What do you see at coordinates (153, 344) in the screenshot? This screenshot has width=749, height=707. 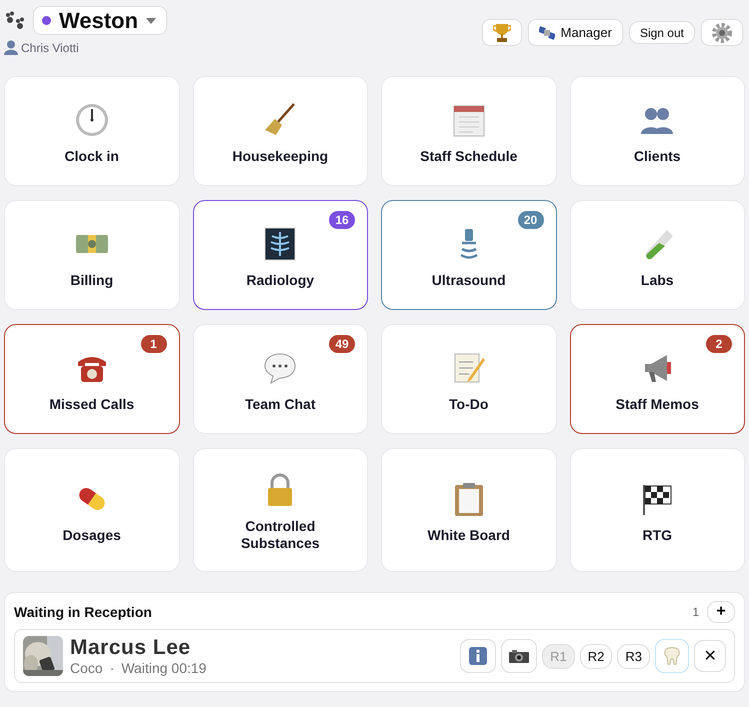 I see `count-badge: 1` at bounding box center [153, 344].